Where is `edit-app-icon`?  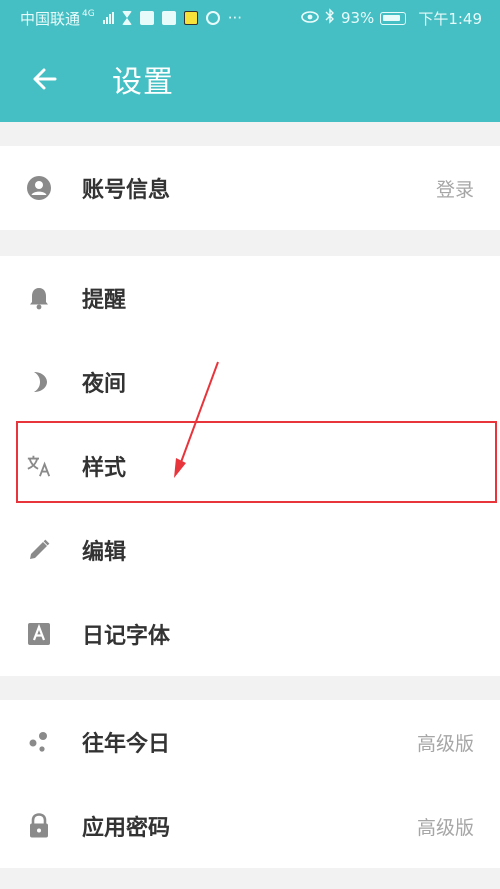 edit-app-icon is located at coordinates (146, 18).